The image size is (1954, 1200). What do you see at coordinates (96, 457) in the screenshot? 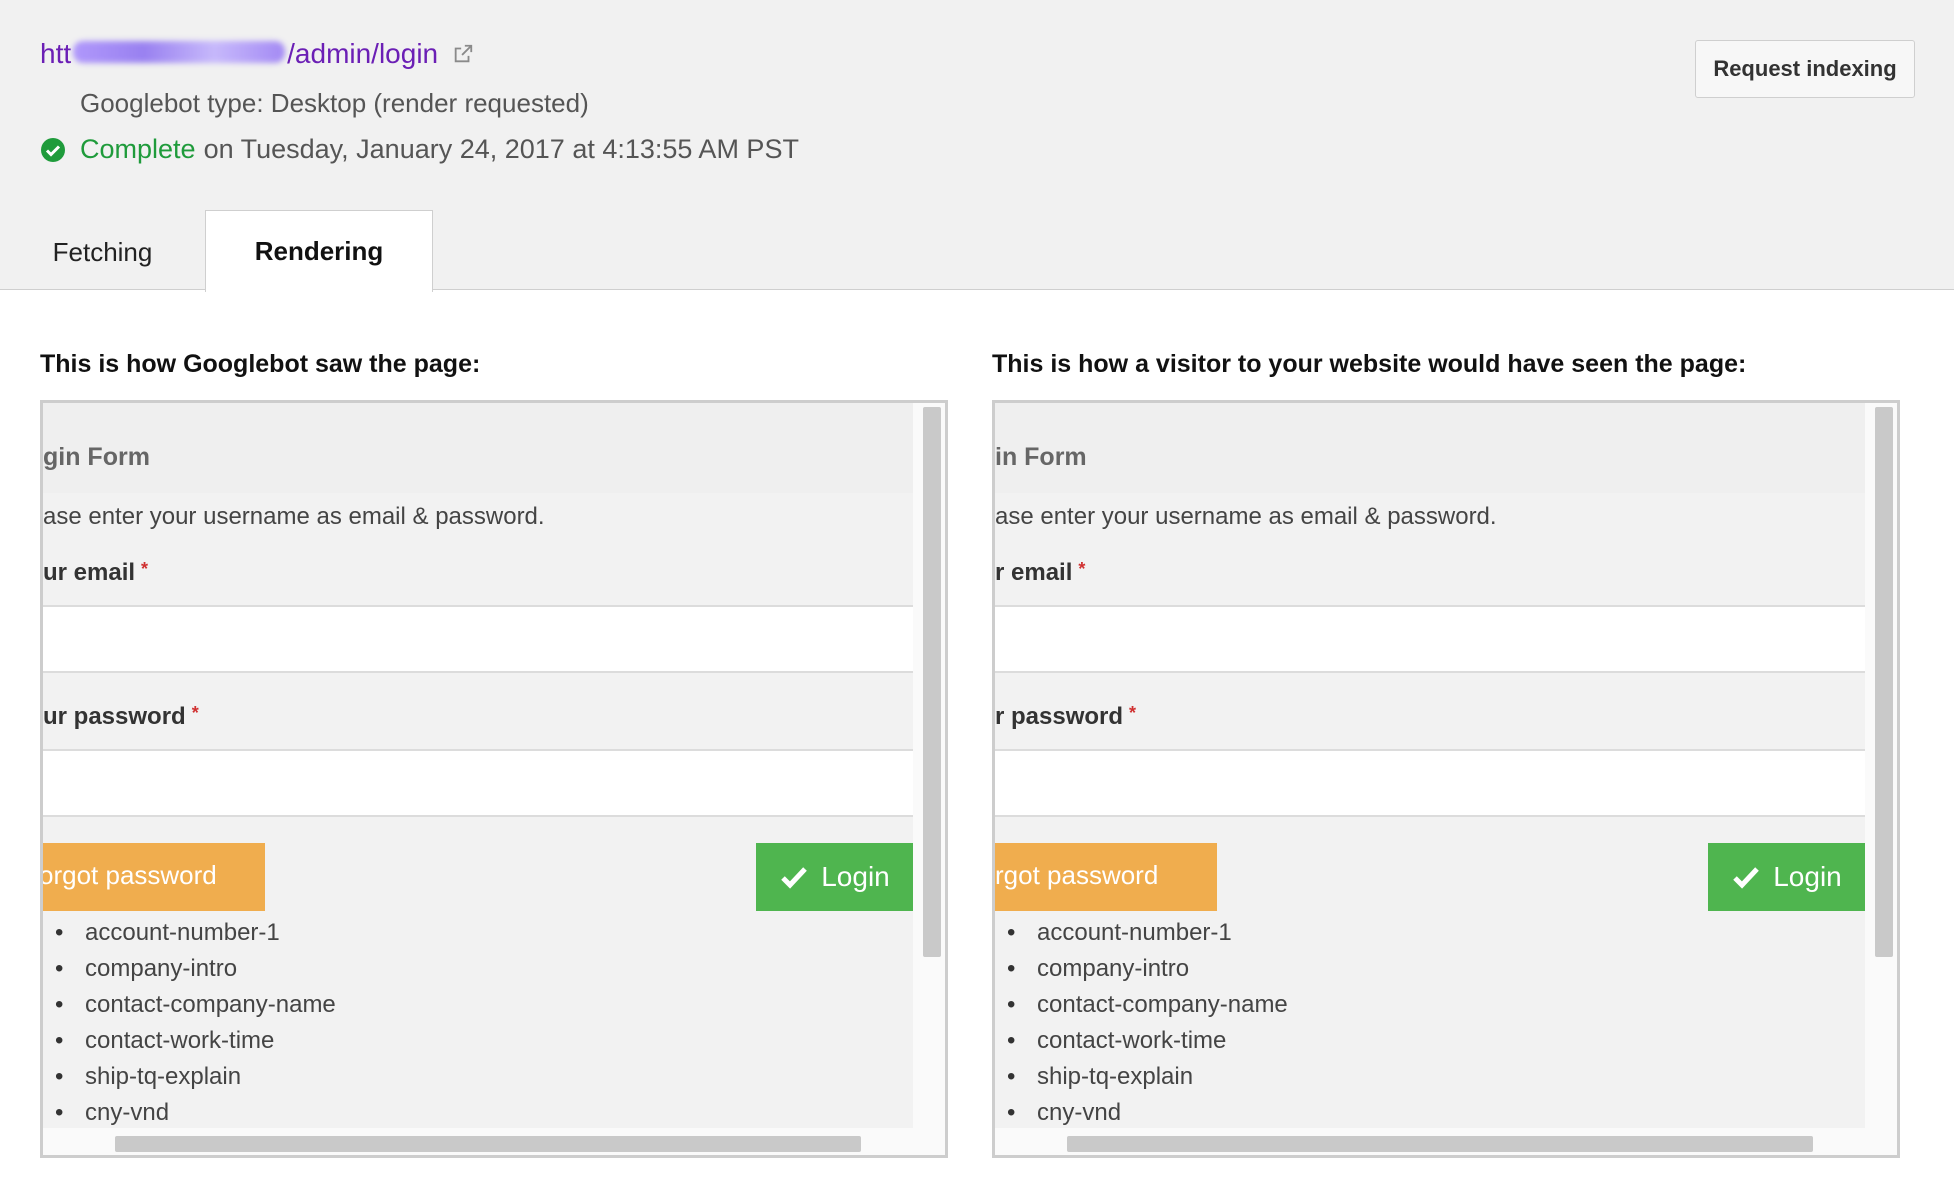
I see `login-form-title: gin Form` at bounding box center [96, 457].